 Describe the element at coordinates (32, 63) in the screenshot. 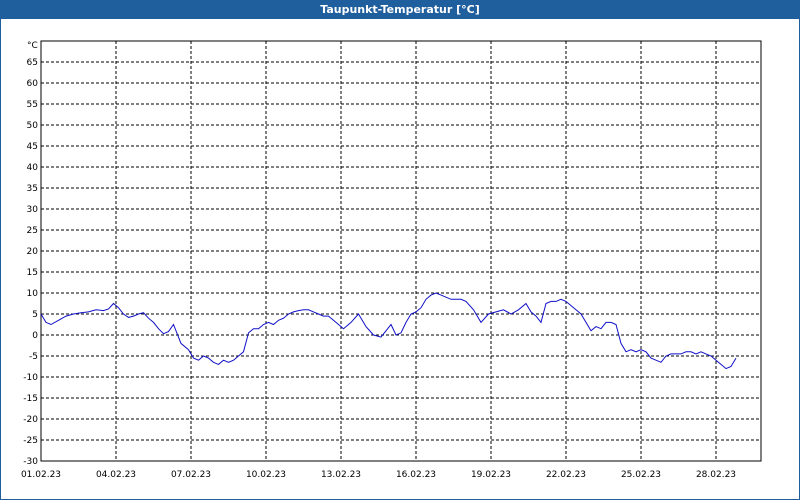

I see `y-tick-label: 65` at that location.